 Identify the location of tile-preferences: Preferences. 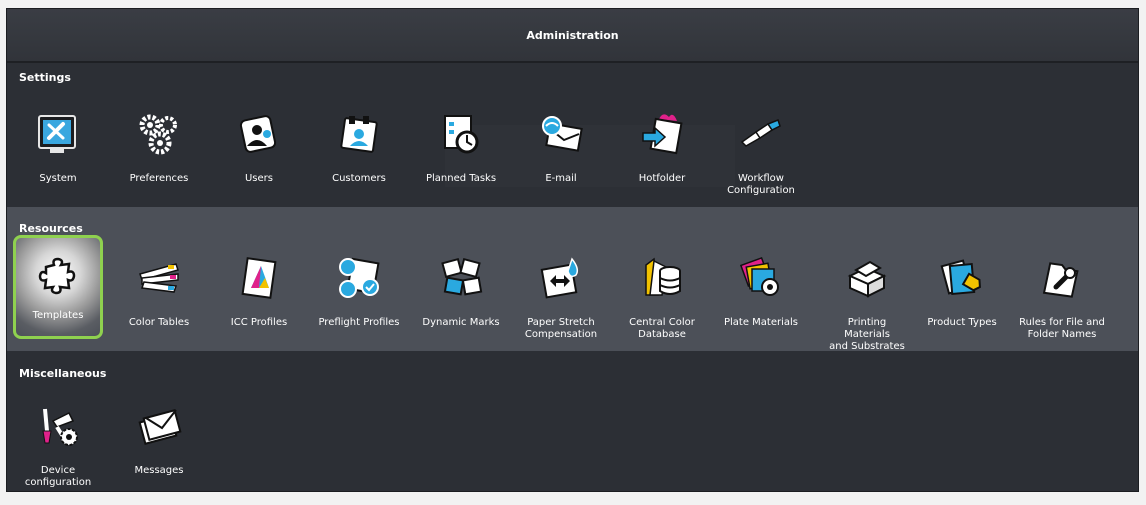
(159, 155).